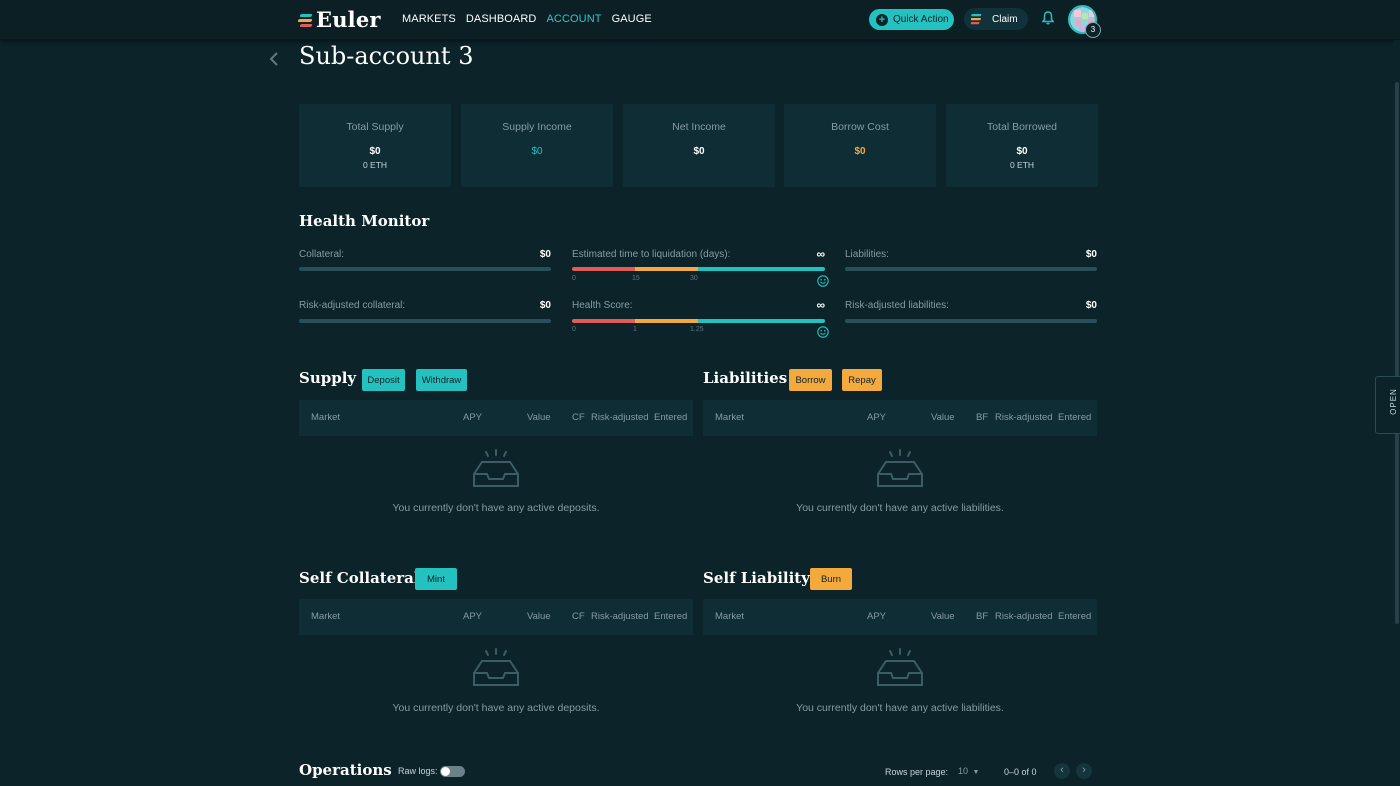  What do you see at coordinates (694, 278) in the screenshot?
I see `gauge-tick: 30` at bounding box center [694, 278].